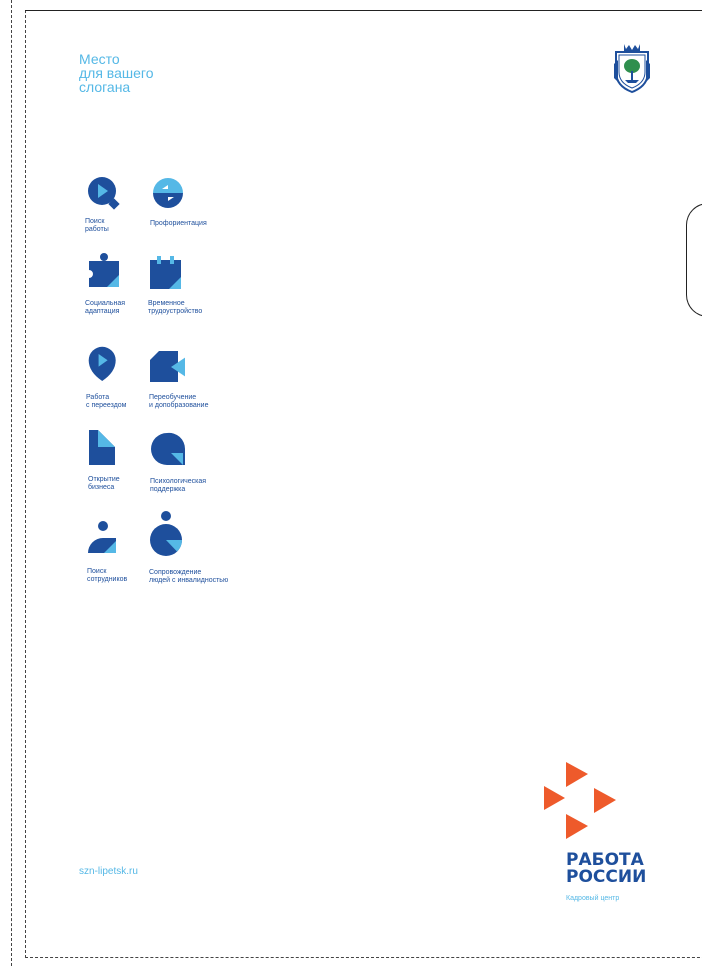 The image size is (702, 966). Describe the element at coordinates (168, 489) in the screenshot. I see `service-label-line-2: поддержка` at that location.